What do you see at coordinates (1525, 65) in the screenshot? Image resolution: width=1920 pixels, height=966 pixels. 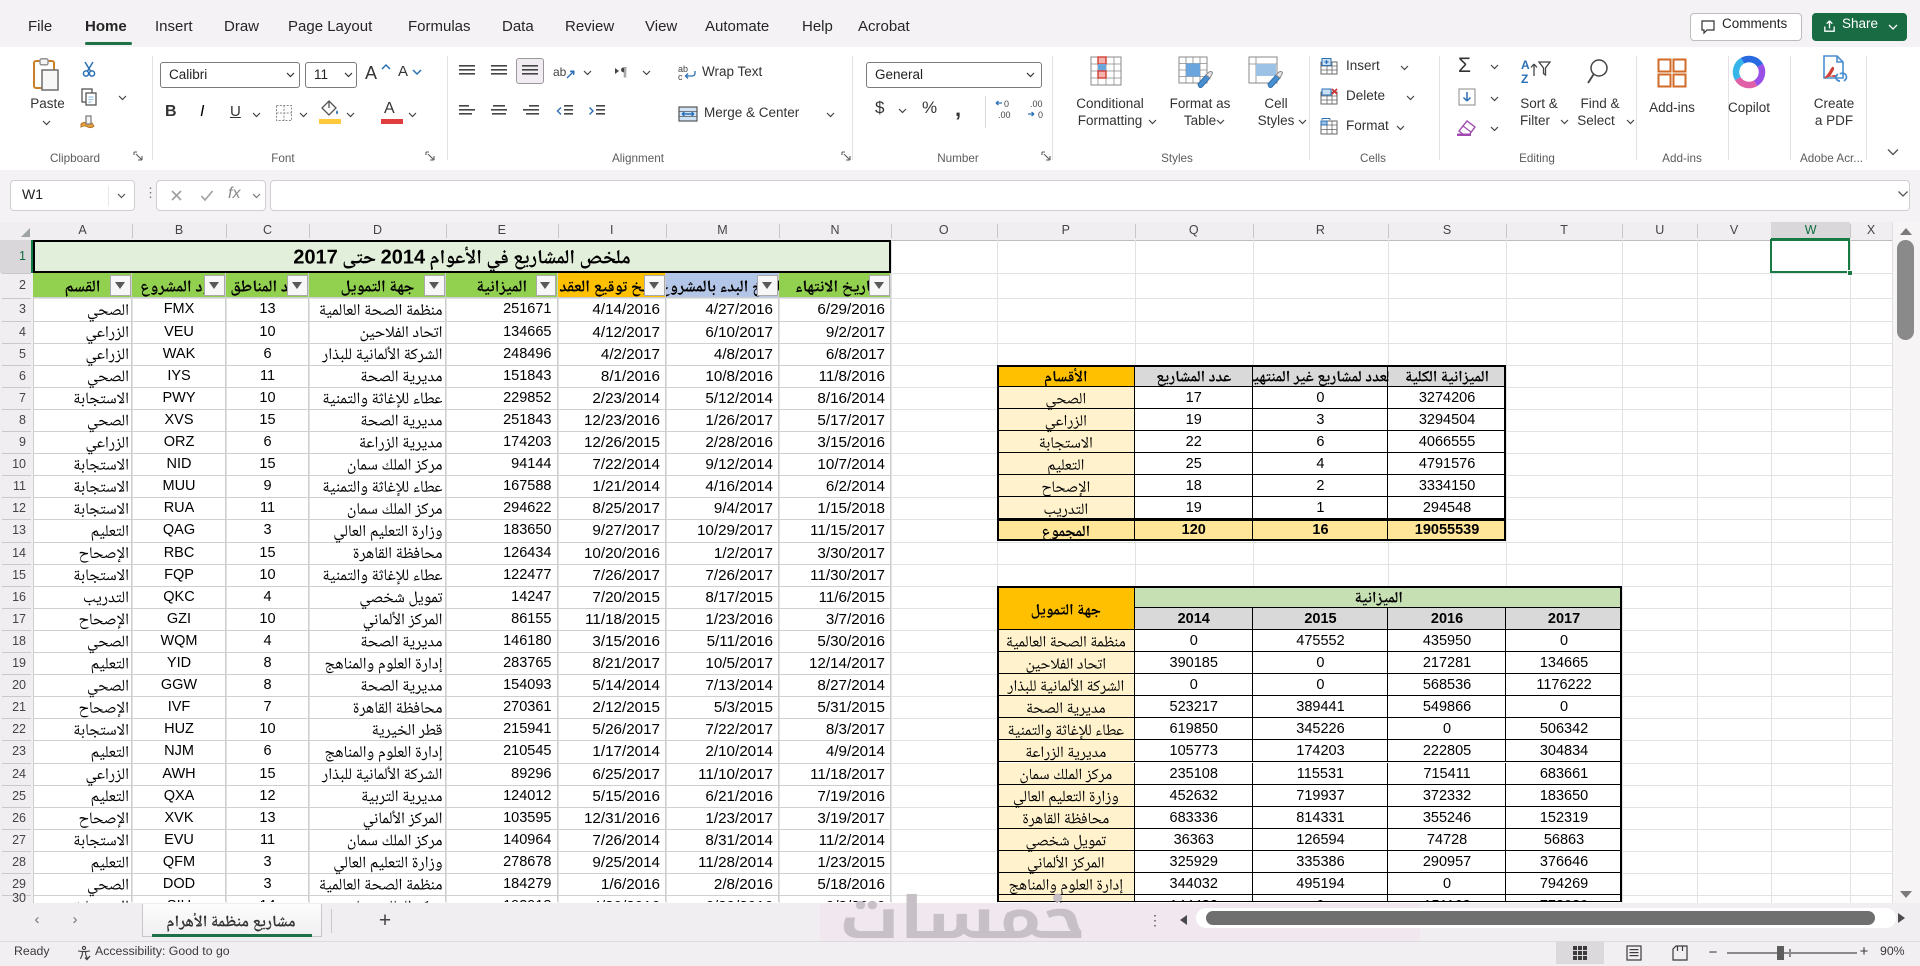 I see `svg-text: A` at bounding box center [1525, 65].